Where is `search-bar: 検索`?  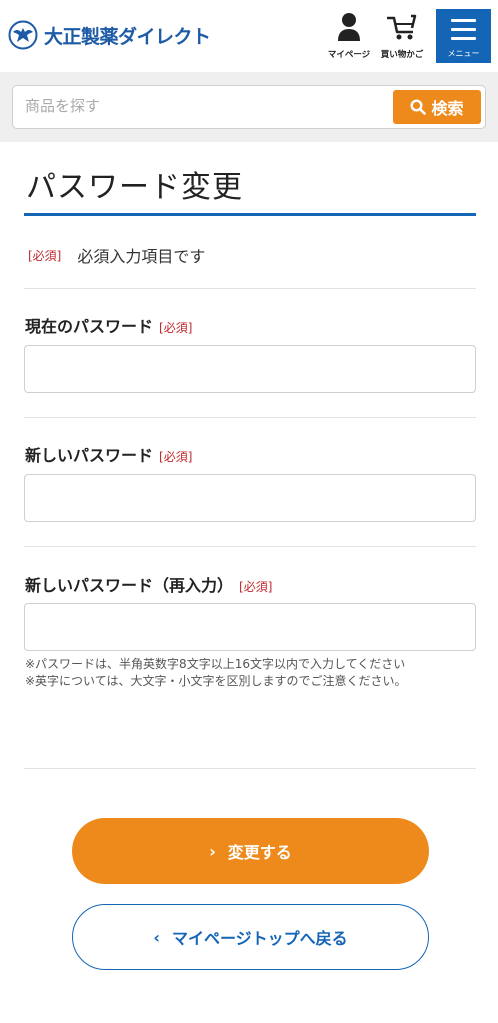
search-bar: 検索 is located at coordinates (249, 107).